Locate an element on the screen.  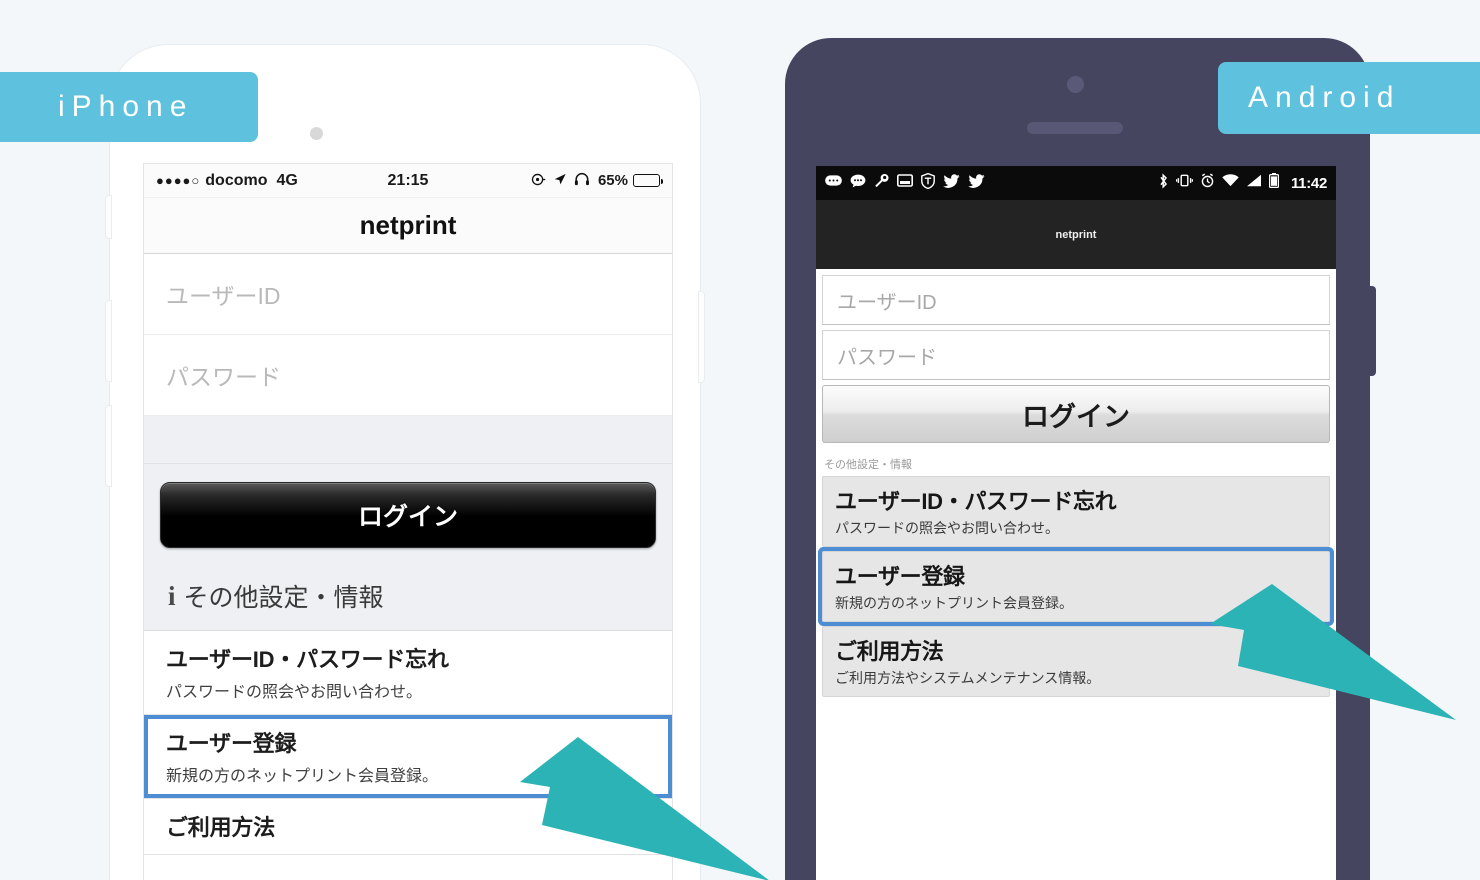
battery-status: 65% is located at coordinates (630, 180).